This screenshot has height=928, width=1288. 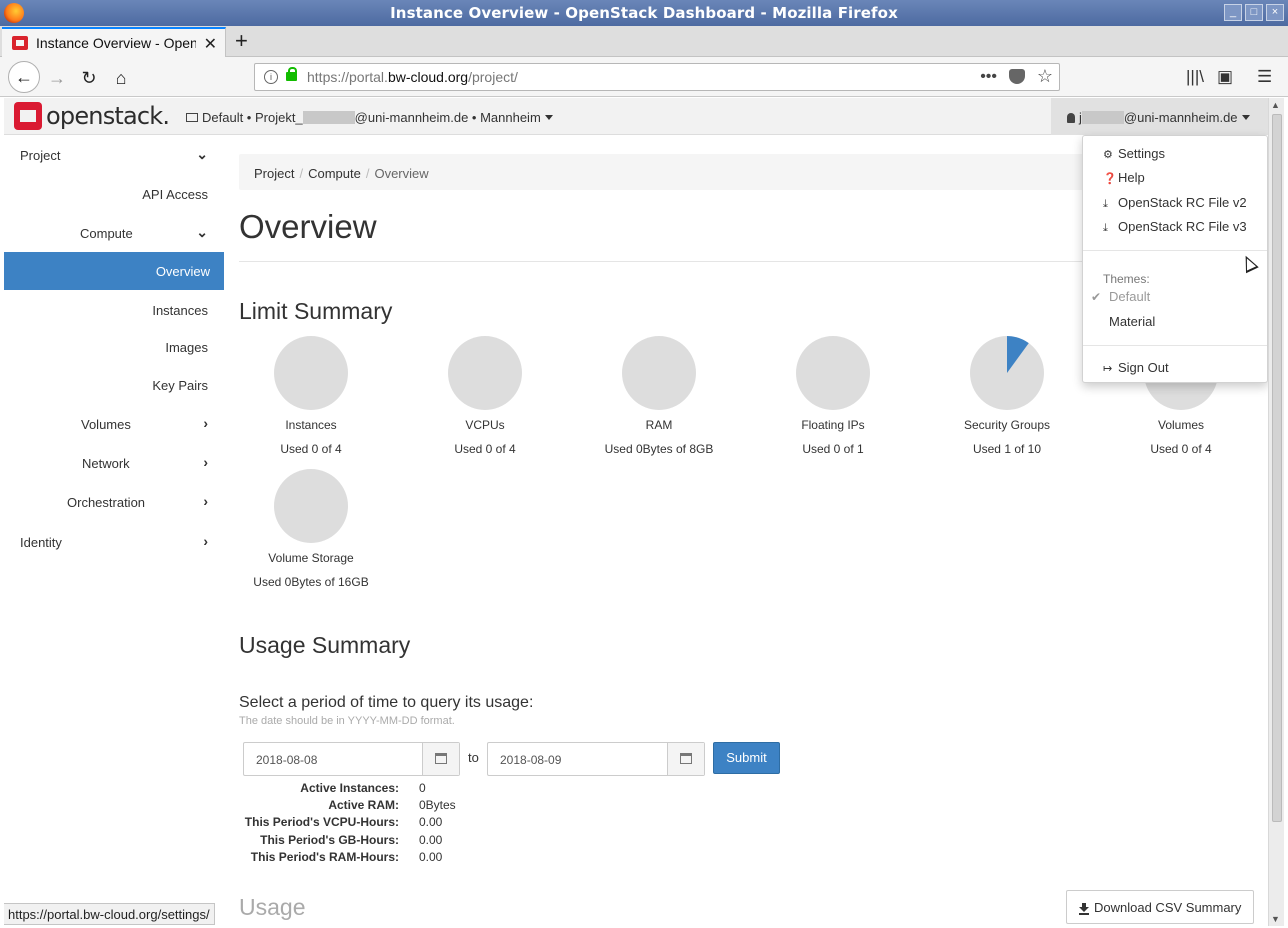 What do you see at coordinates (114, 502) in the screenshot?
I see `sidebar-item-orchestration: Orchestration ›` at bounding box center [114, 502].